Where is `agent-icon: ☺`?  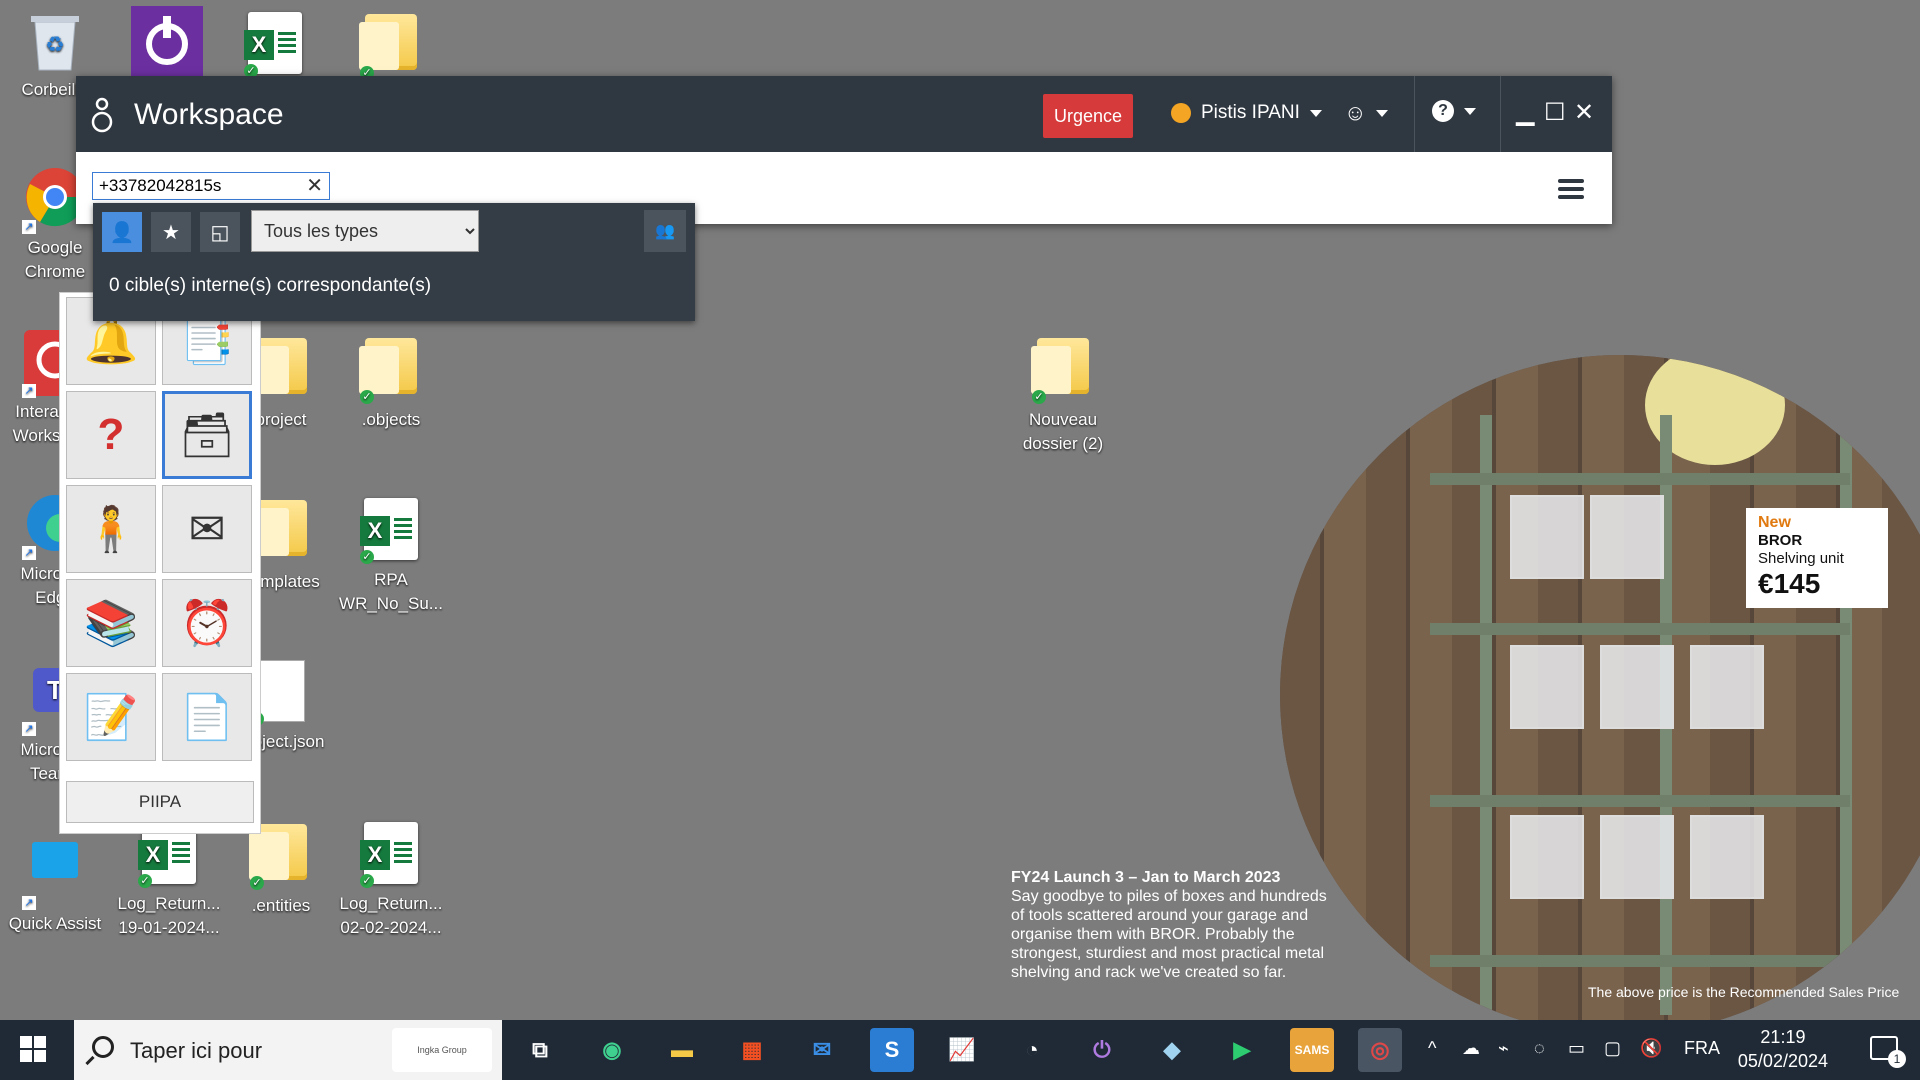 agent-icon: ☺ is located at coordinates (1355, 112).